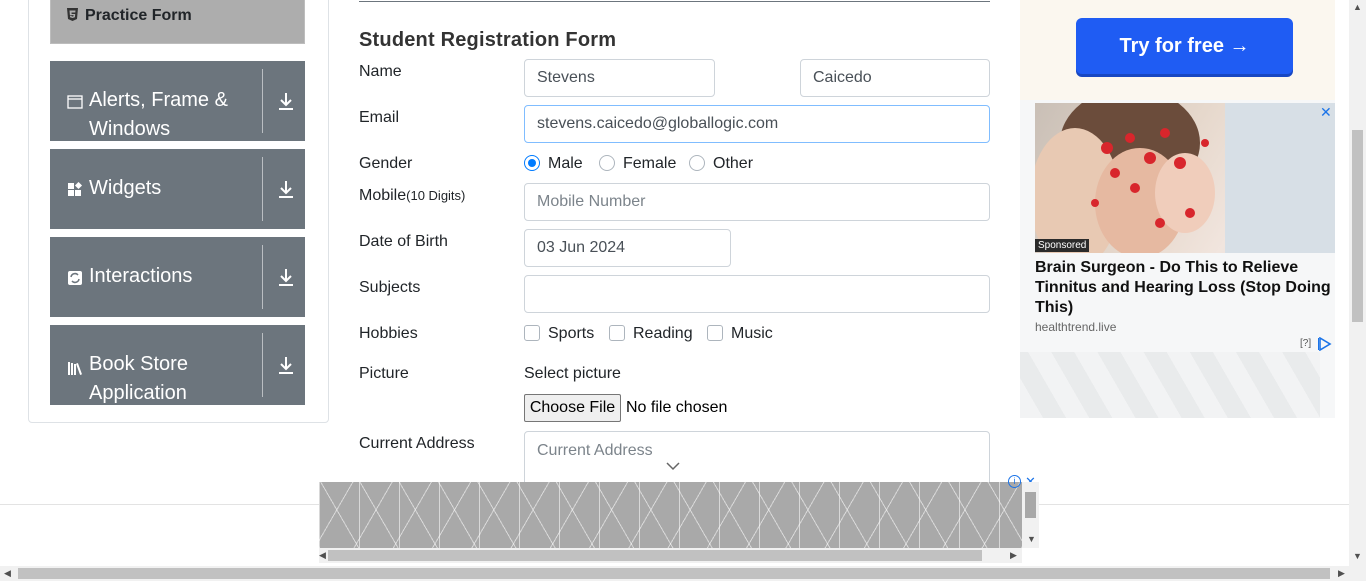  Describe the element at coordinates (655, 555) in the screenshot. I see `banner-horizontal-scroll-thumb` at that location.